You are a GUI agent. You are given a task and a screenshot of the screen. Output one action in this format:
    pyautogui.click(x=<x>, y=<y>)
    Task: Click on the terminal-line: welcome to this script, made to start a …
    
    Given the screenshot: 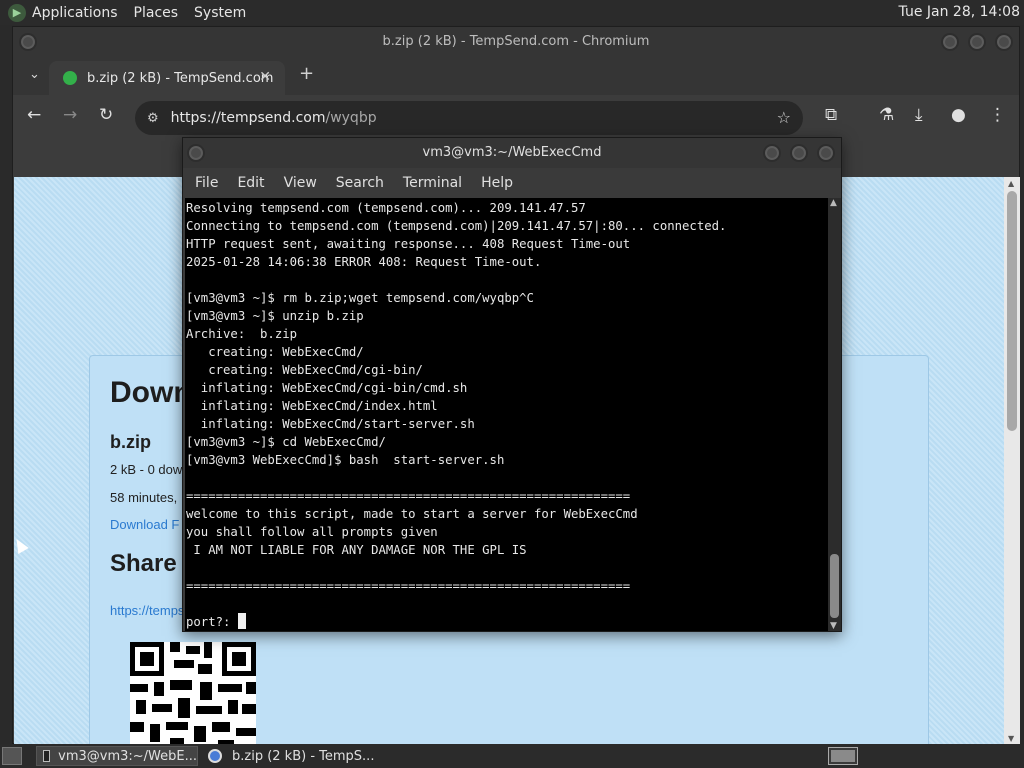 What is the action you would take?
    pyautogui.click(x=412, y=514)
    